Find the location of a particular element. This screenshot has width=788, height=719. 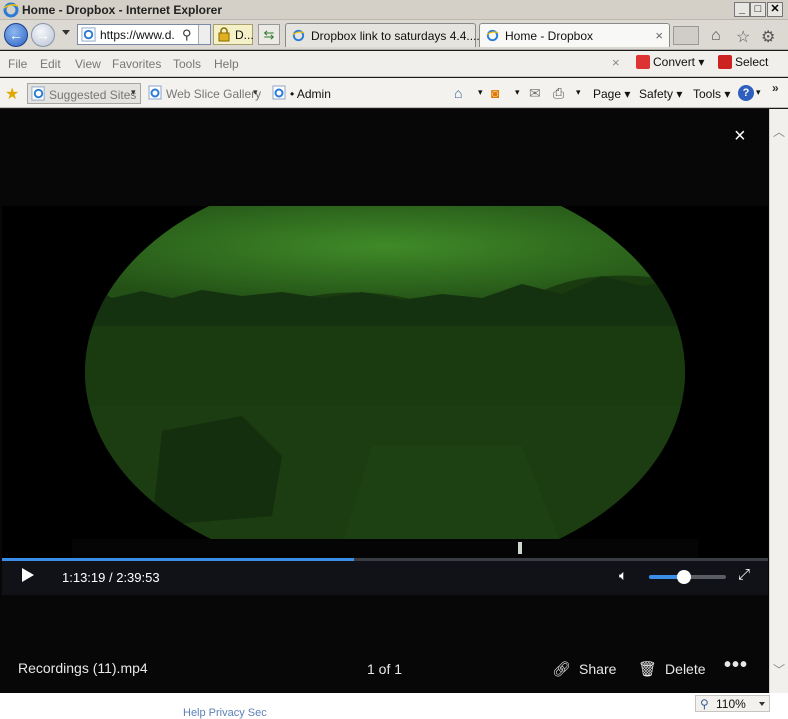

delete-label: Delete is located at coordinates (685, 669).